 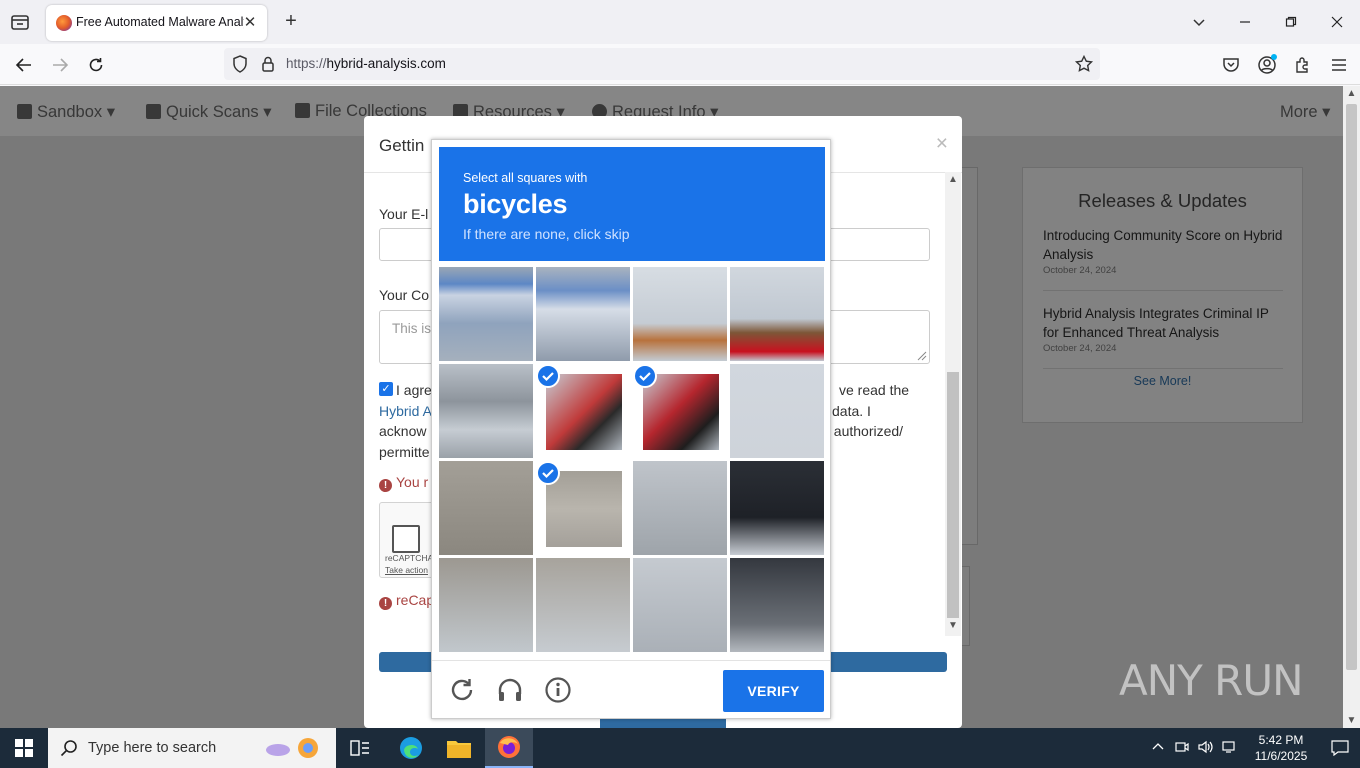 What do you see at coordinates (402, 145) in the screenshot?
I see `modal-title: Gettin` at bounding box center [402, 145].